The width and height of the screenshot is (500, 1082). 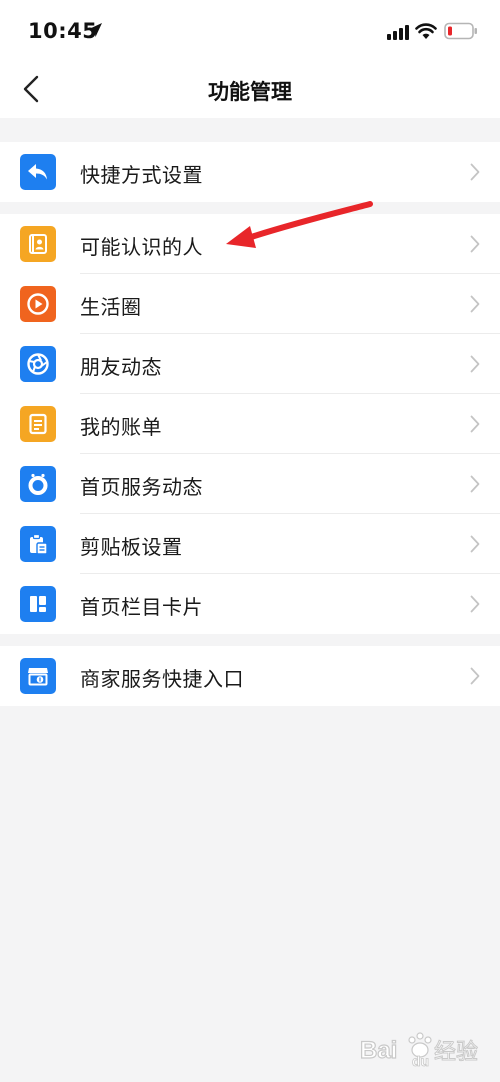 I want to click on row-label: 生活圈, so click(x=111, y=307).